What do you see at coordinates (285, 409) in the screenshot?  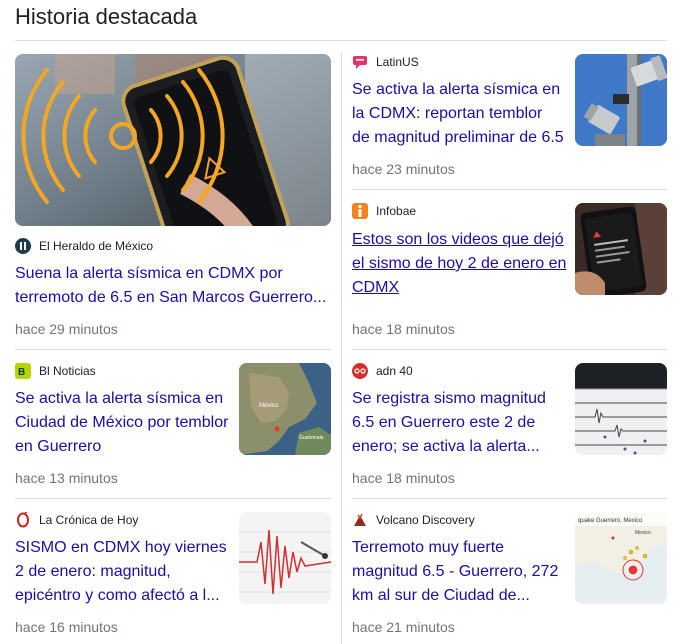 I see `map-image: México Guatemala` at bounding box center [285, 409].